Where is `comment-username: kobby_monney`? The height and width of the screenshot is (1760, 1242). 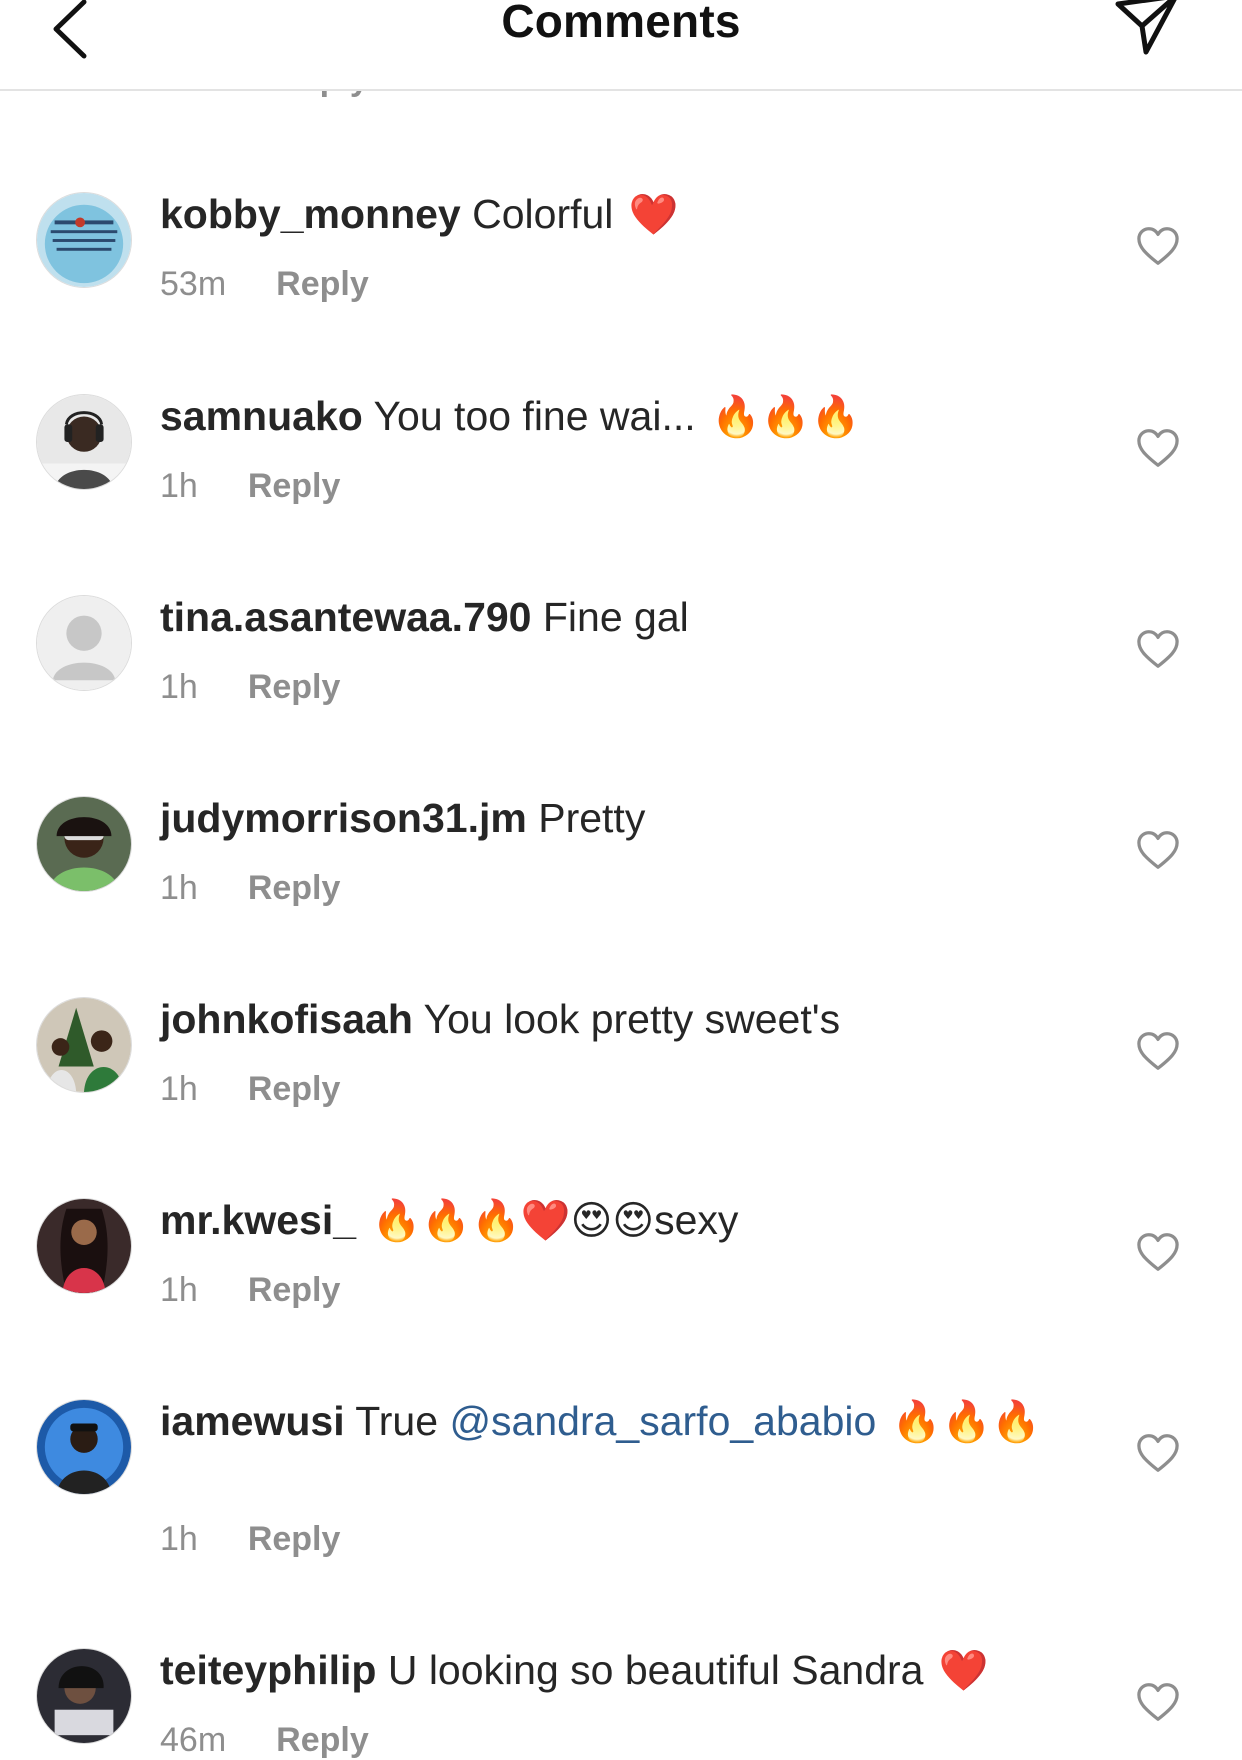 comment-username: kobby_monney is located at coordinates (310, 214).